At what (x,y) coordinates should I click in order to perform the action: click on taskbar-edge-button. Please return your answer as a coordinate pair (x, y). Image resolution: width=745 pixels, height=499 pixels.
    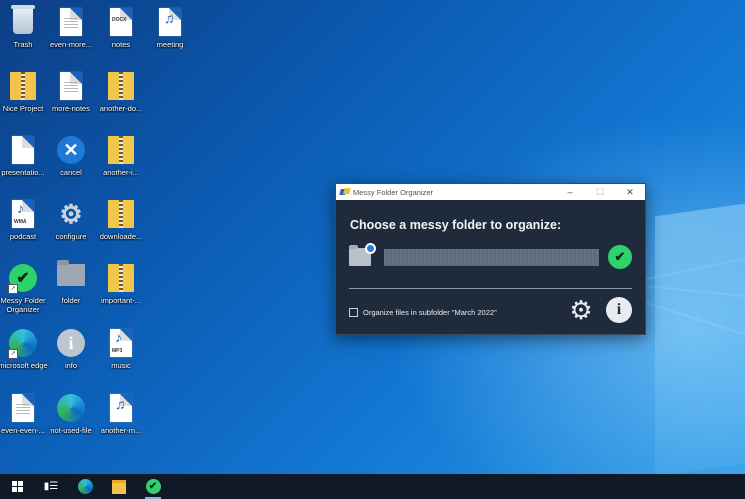
    Looking at the image, I should click on (85, 486).